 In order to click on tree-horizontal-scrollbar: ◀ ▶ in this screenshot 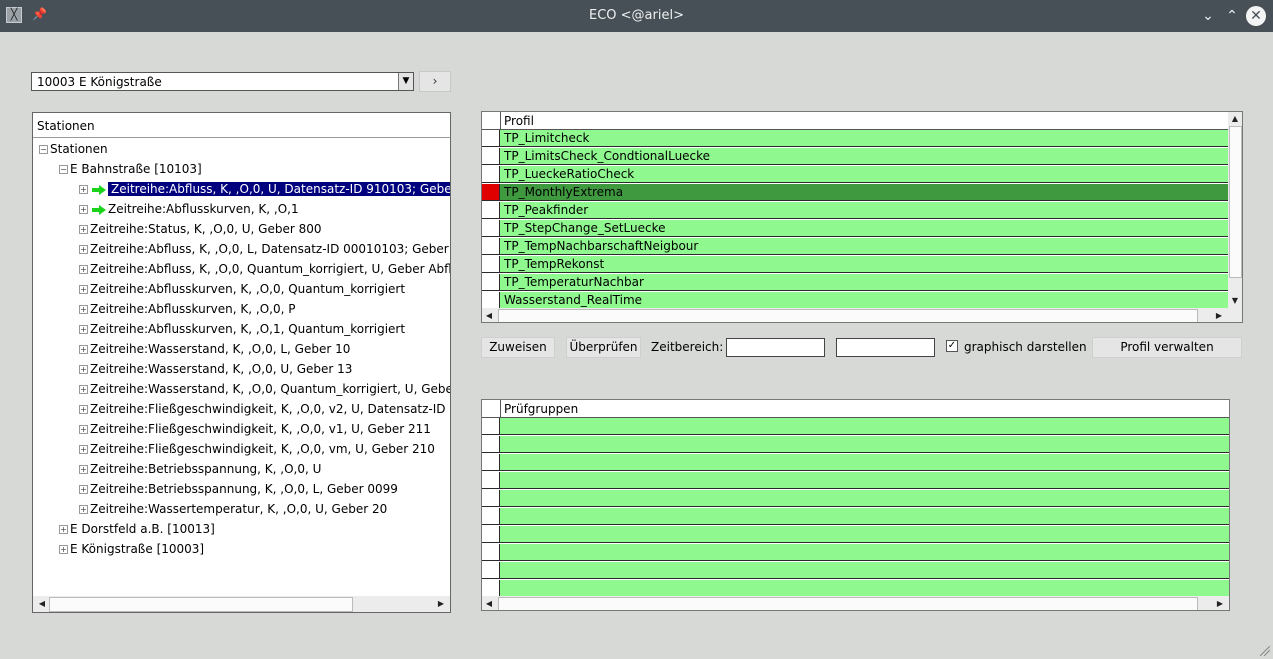, I will do `click(241, 604)`.